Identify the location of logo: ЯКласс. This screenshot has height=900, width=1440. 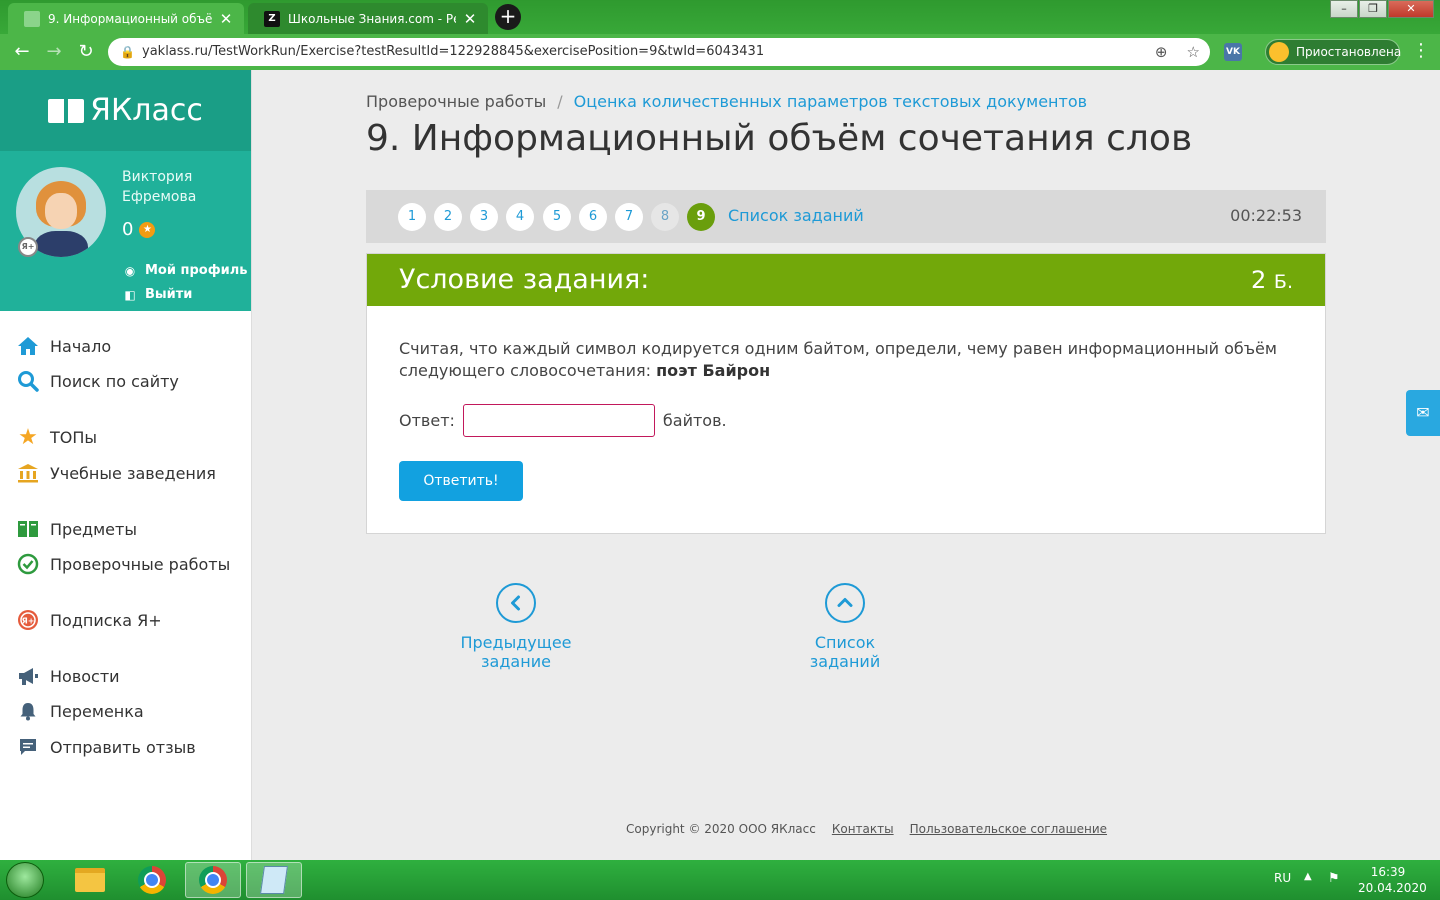
(125, 110).